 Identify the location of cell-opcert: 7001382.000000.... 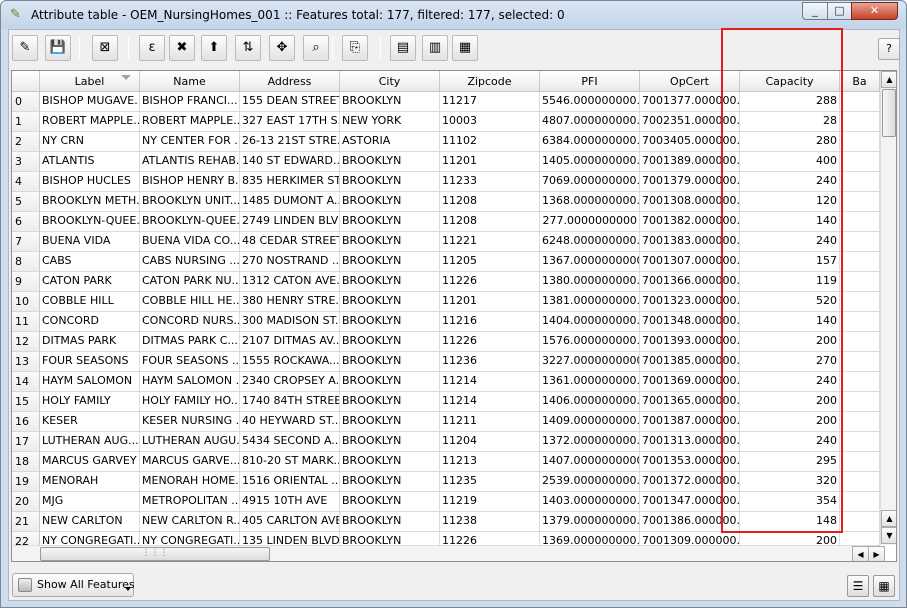
(690, 222).